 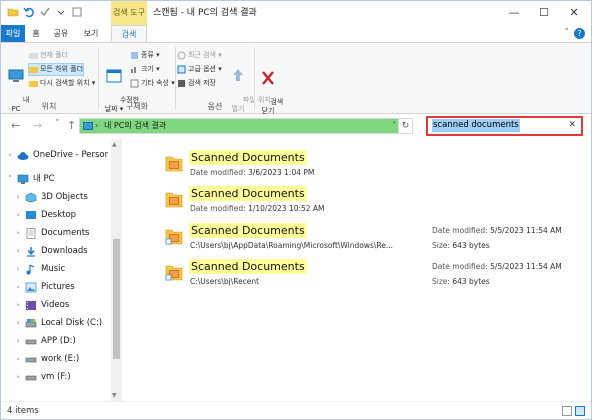 I want to click on content-scrollbar, so click(x=585, y=270).